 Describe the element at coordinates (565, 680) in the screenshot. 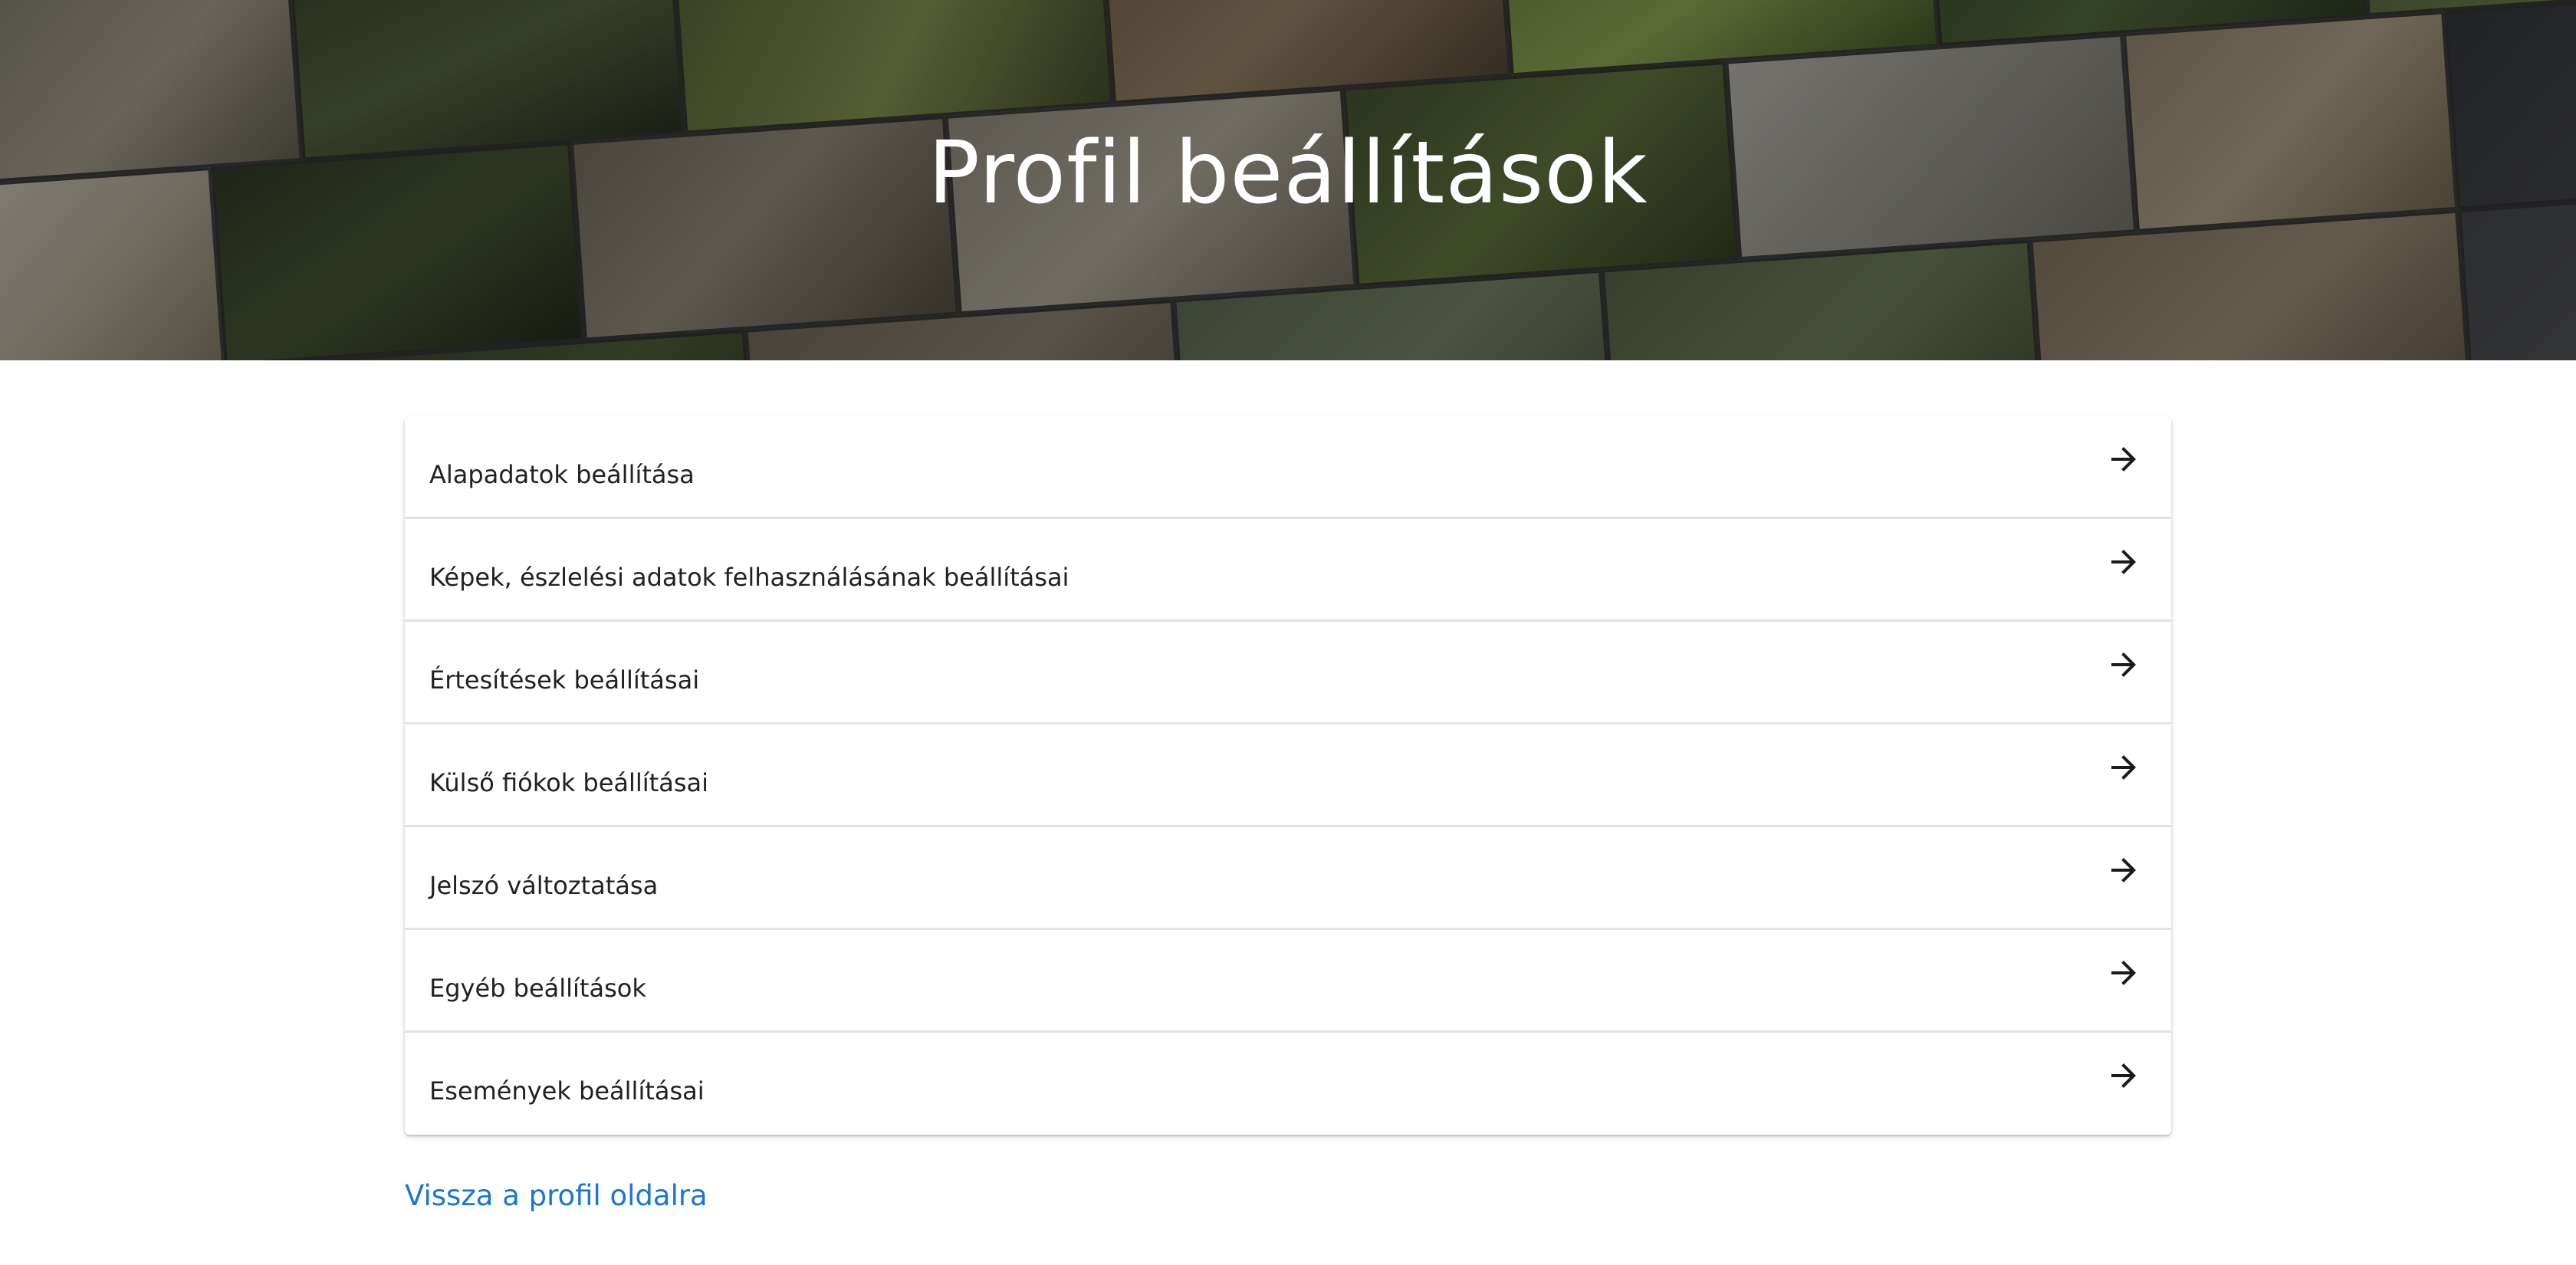

I see `settings-item-label: Értesítések beállításai` at that location.